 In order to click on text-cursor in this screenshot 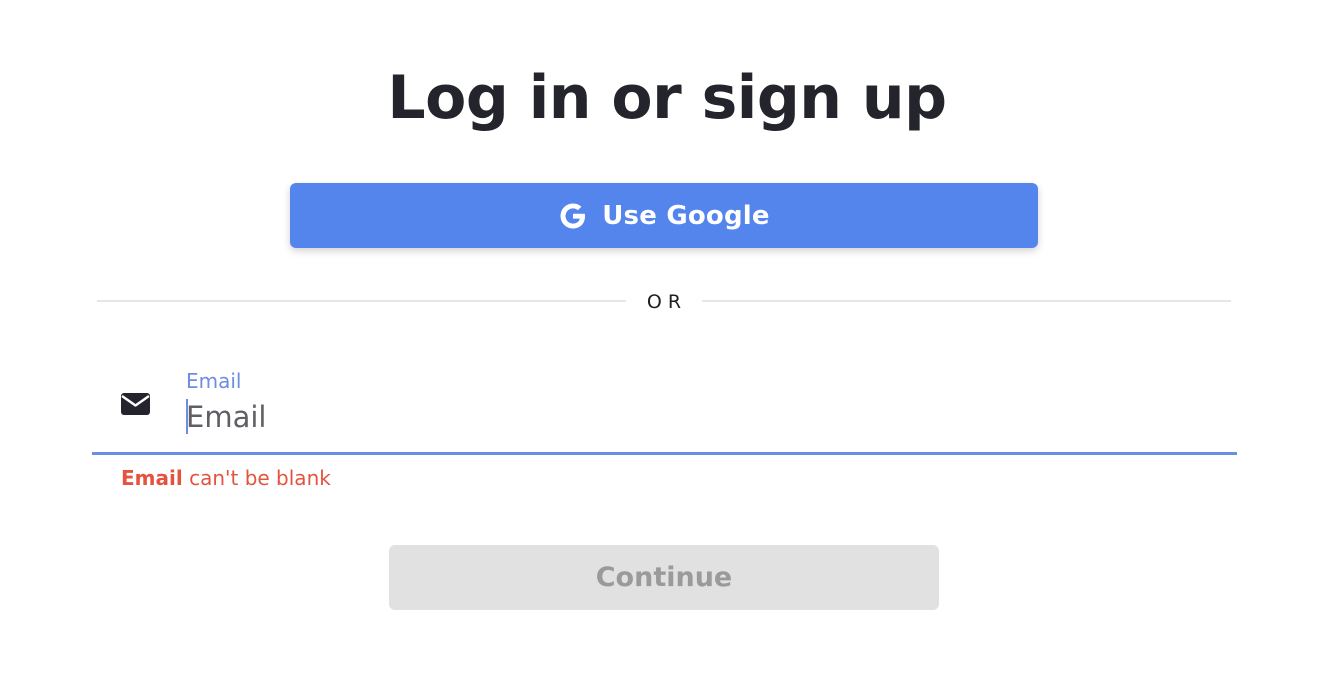, I will do `click(187, 416)`.